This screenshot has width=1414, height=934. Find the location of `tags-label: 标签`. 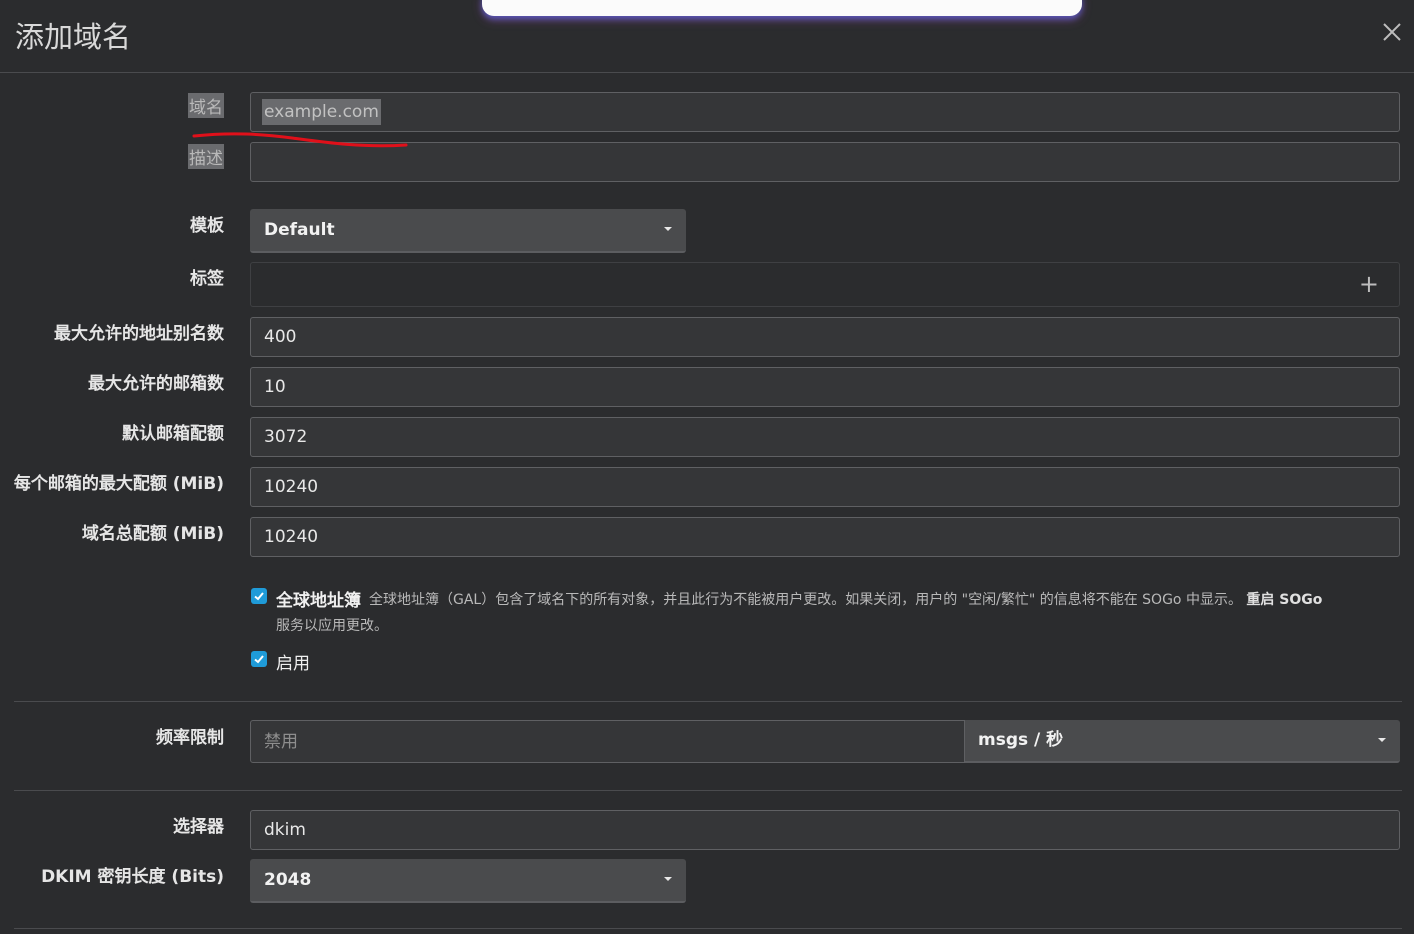

tags-label: 标签 is located at coordinates (207, 279).